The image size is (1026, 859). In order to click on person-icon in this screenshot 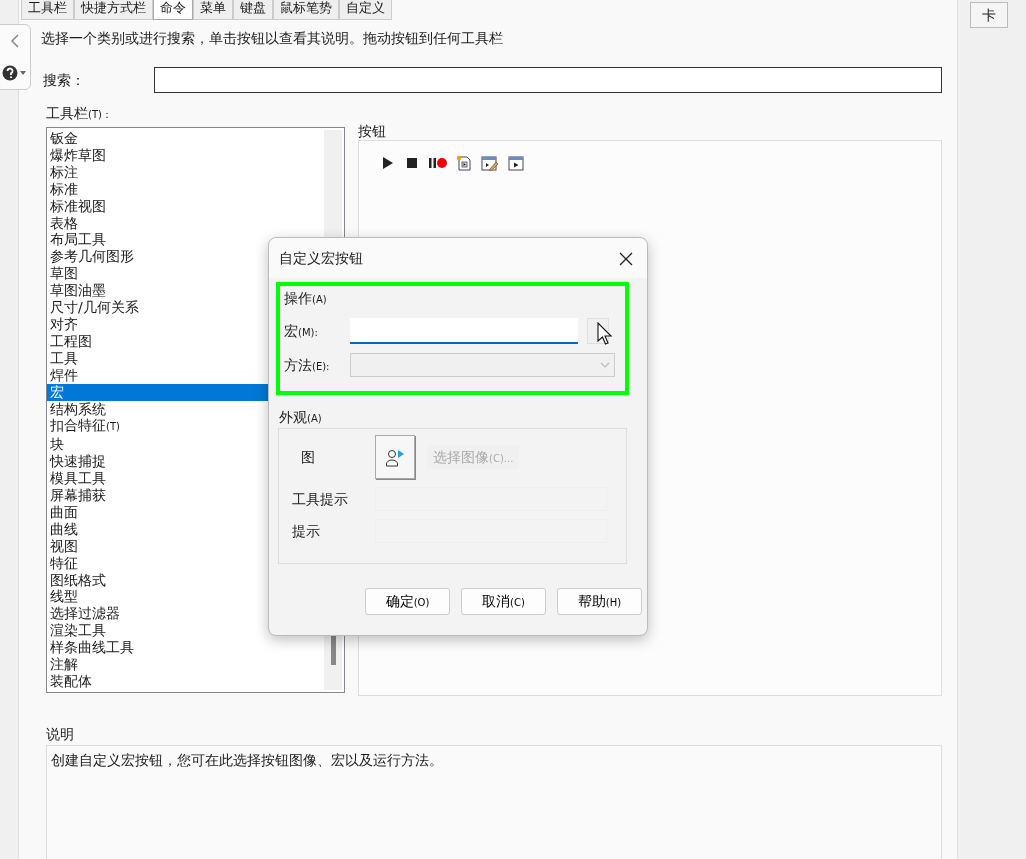, I will do `click(395, 457)`.